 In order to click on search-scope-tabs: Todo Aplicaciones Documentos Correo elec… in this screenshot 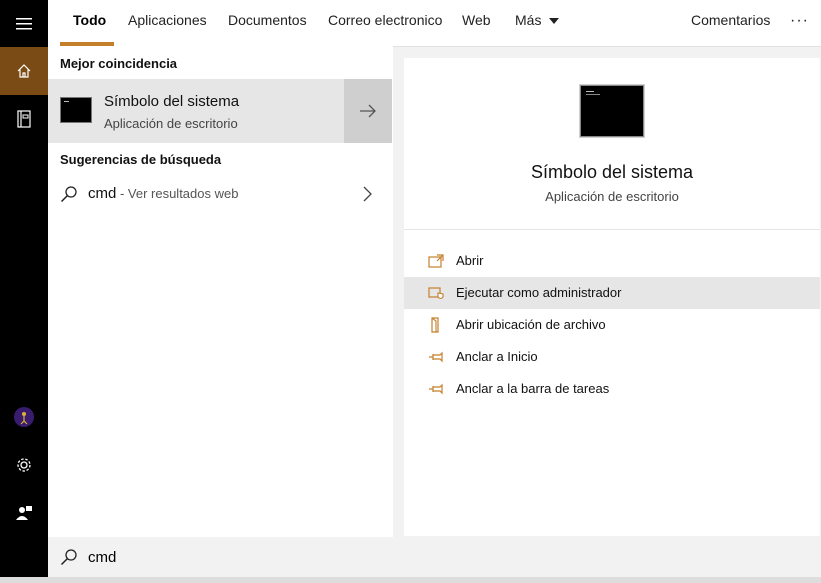, I will do `click(434, 23)`.